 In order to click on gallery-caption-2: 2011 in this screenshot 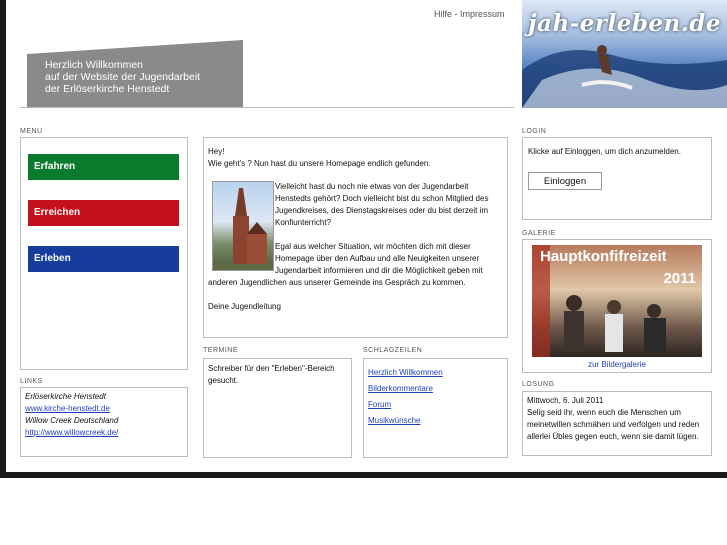, I will do `click(679, 278)`.